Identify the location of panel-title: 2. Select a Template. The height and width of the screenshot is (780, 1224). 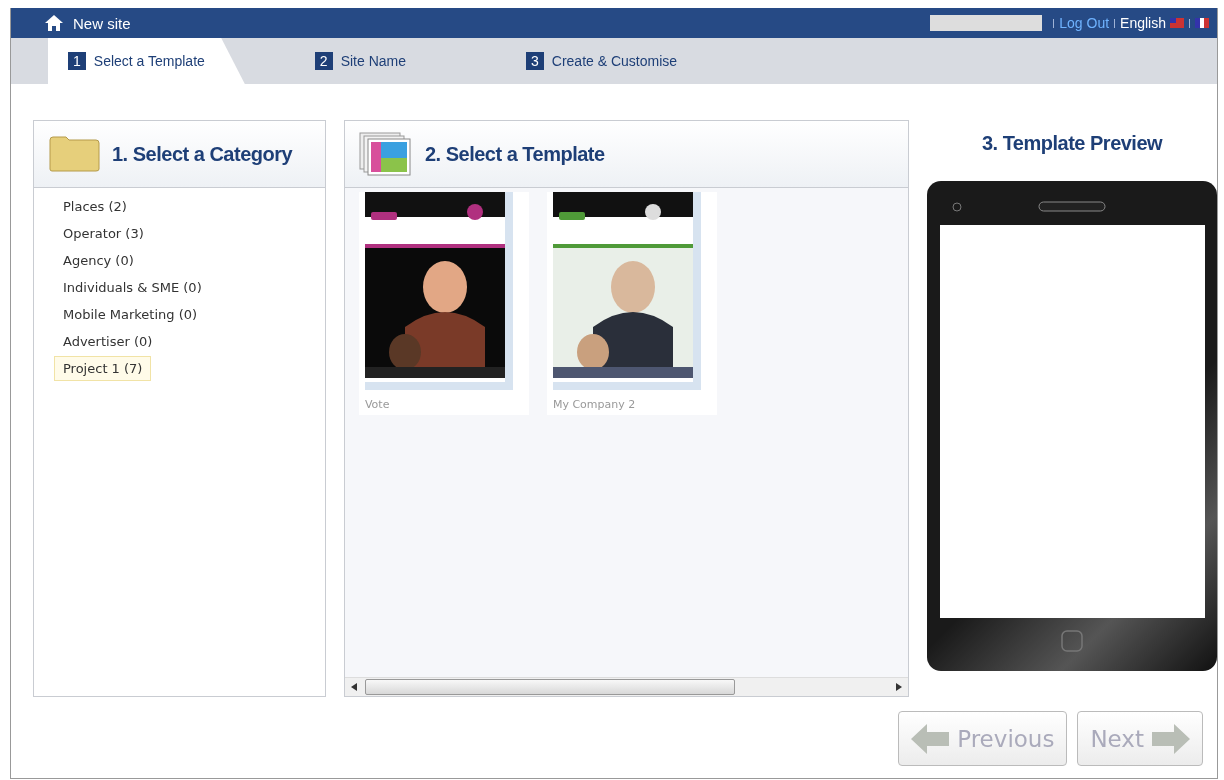
(514, 154).